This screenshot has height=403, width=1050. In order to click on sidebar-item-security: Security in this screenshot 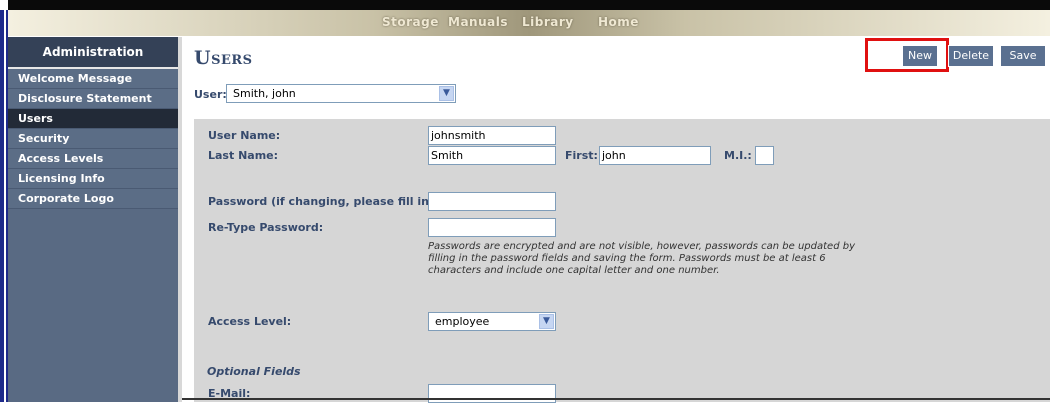, I will do `click(93, 139)`.